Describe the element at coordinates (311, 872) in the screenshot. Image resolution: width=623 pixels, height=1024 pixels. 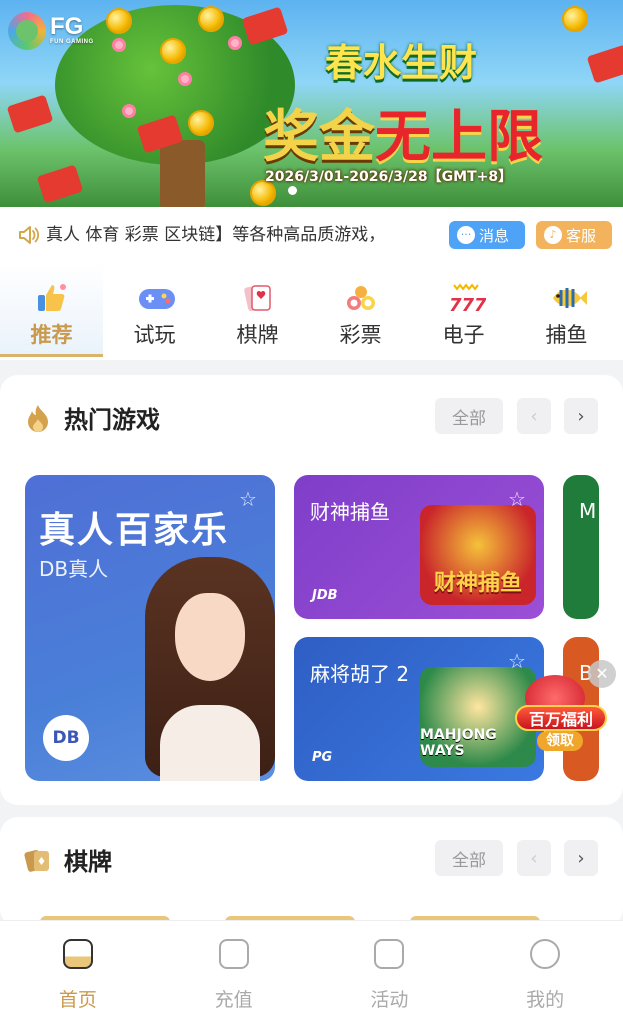
I see `chess-section: 棋牌 全部 ‹ ›` at that location.